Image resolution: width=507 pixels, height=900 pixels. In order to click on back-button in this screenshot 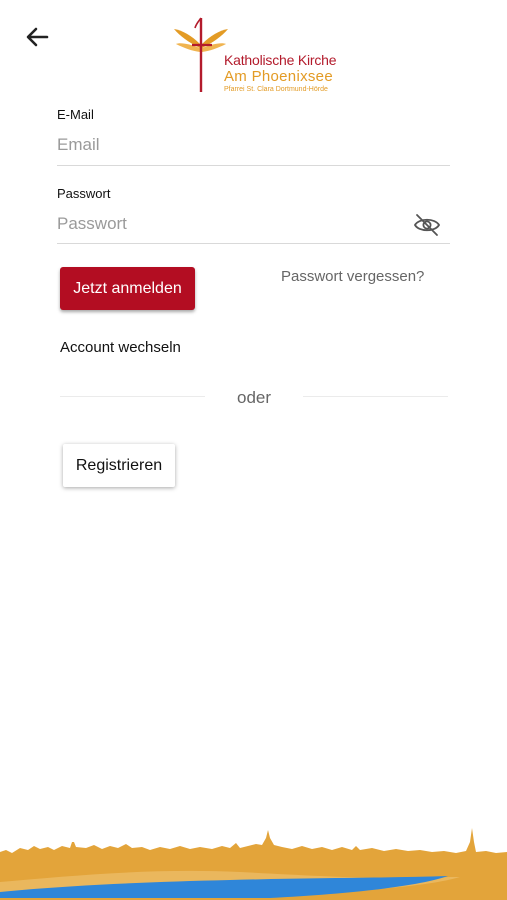, I will do `click(37, 37)`.